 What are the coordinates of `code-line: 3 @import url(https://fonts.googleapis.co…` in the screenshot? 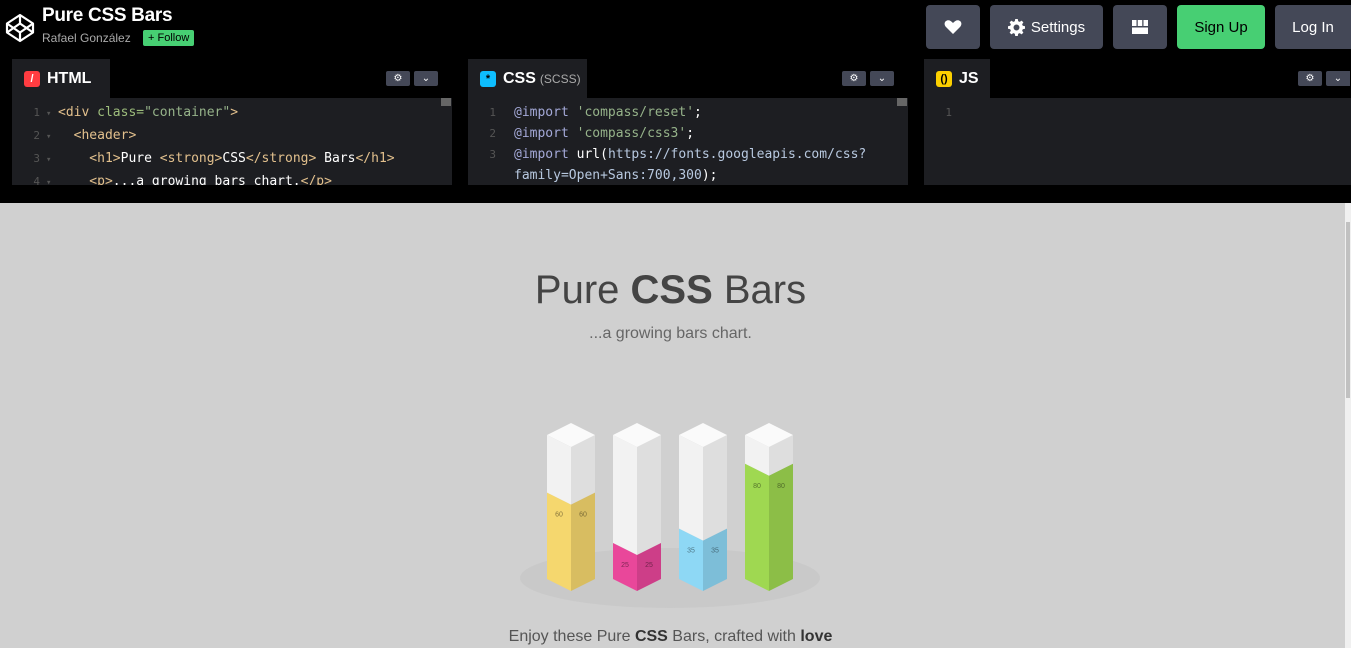 It's located at (688, 154).